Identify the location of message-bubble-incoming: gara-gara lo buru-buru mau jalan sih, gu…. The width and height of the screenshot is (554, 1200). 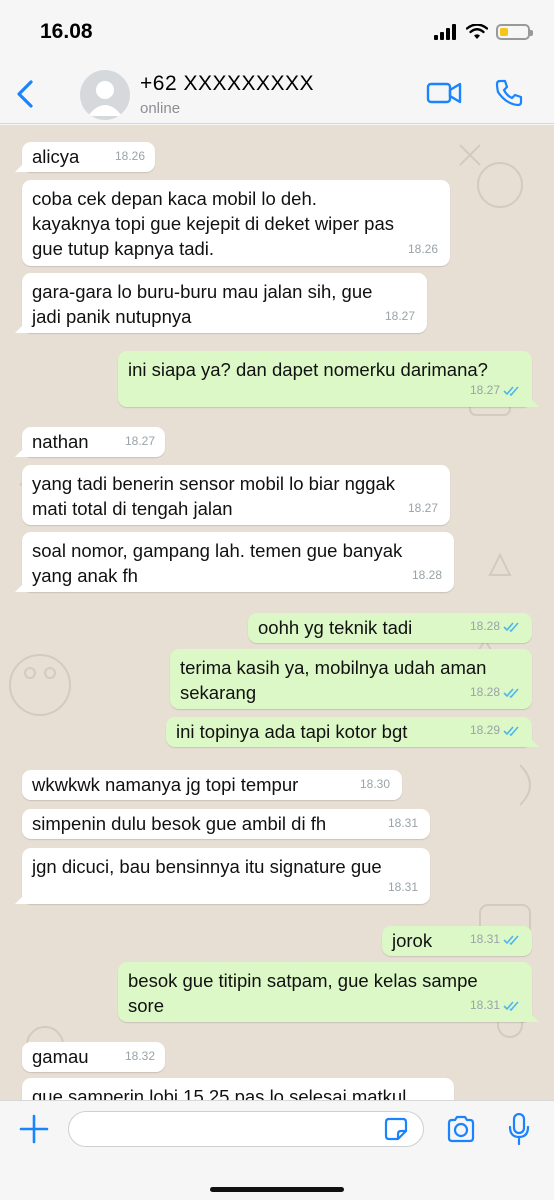
(224, 303).